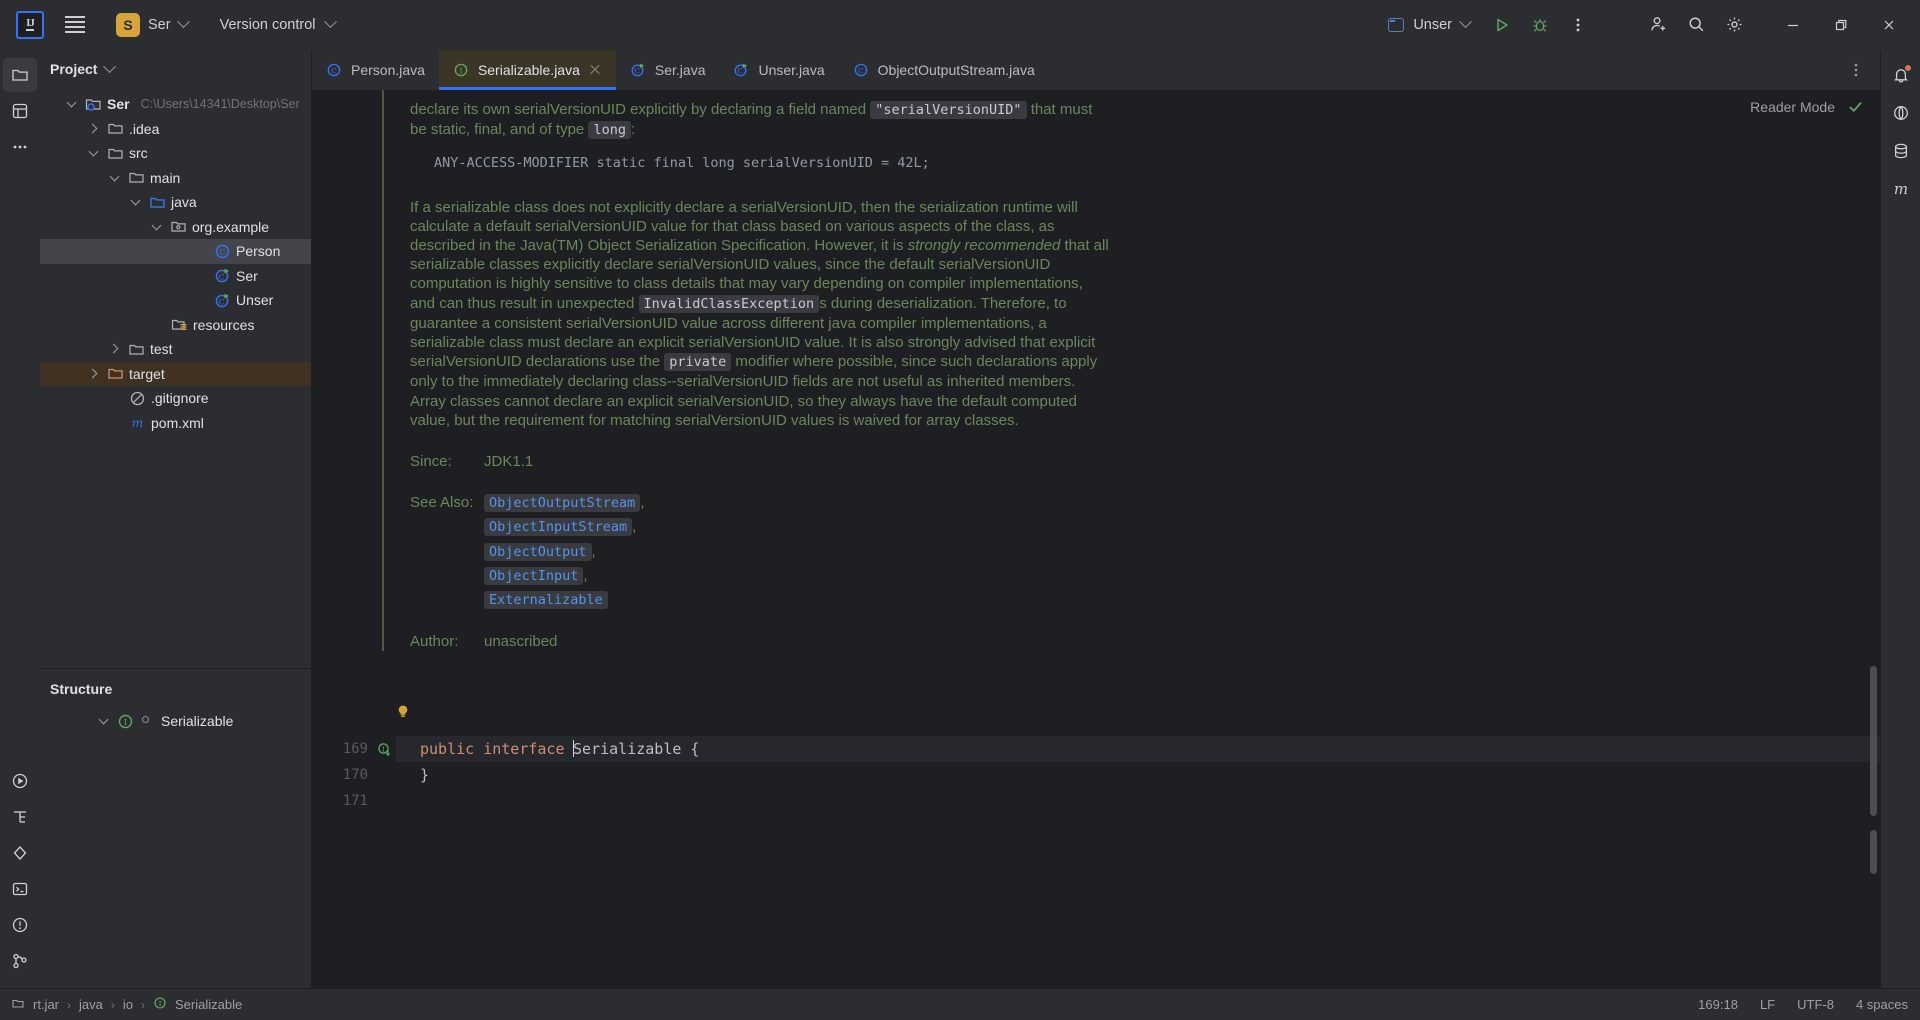 Image resolution: width=1920 pixels, height=1020 pixels. I want to click on tree-row-idea: .idea, so click(175, 129).